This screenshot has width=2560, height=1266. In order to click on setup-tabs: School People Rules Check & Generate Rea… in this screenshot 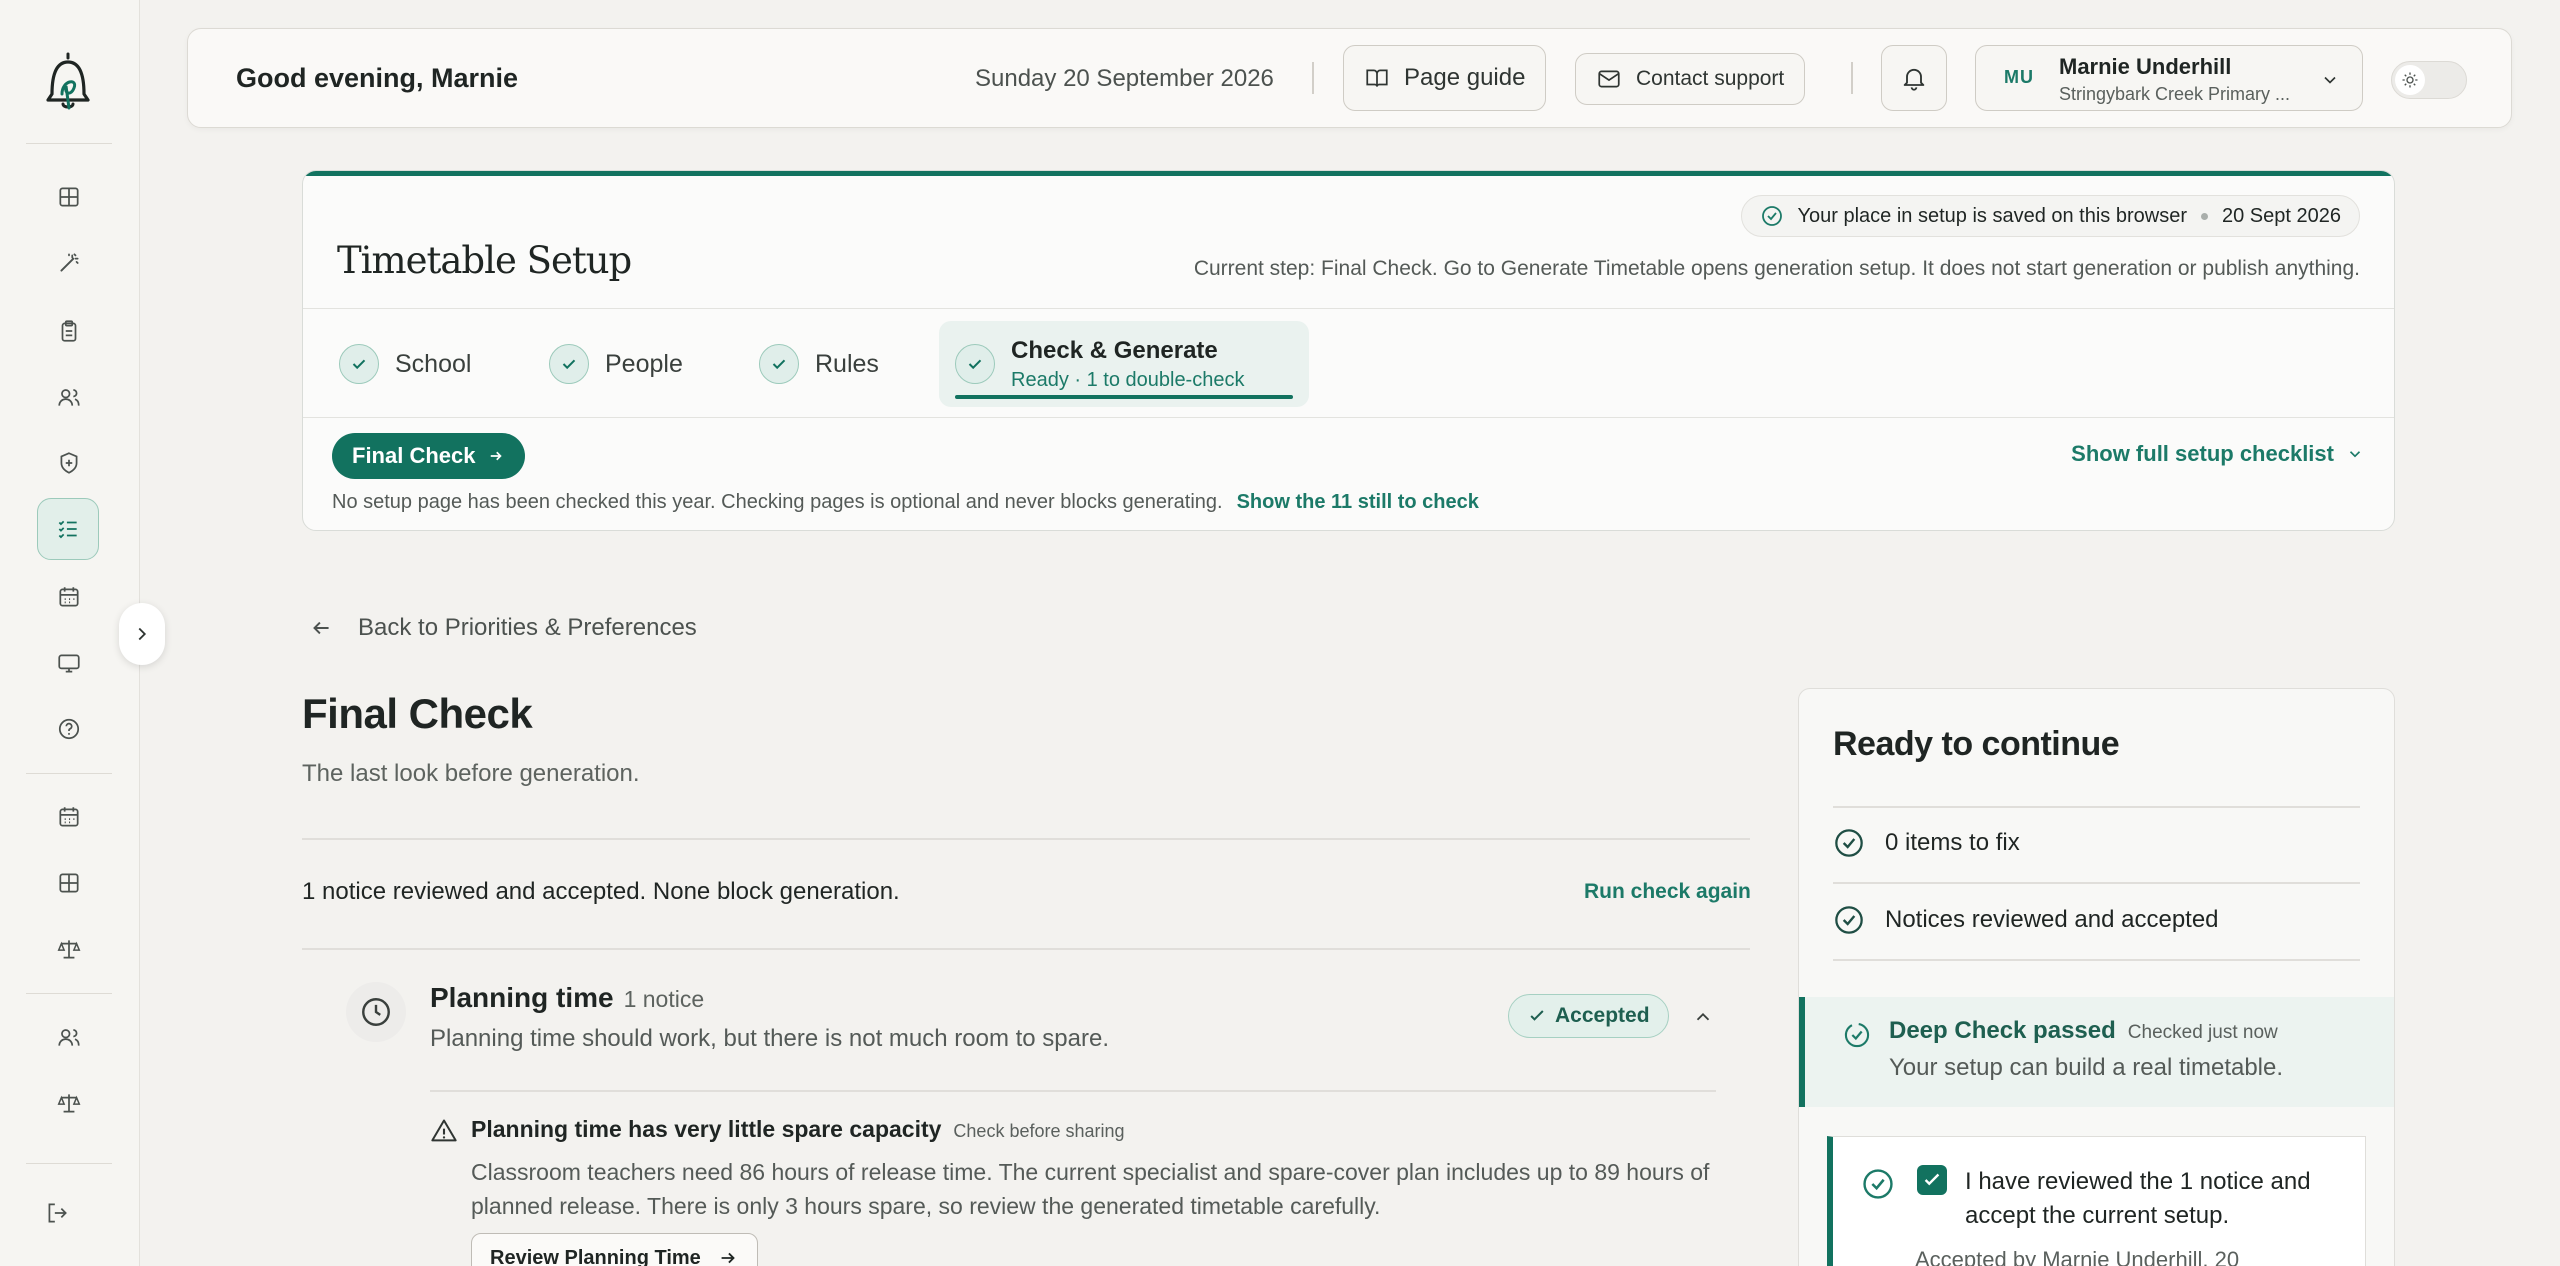, I will do `click(1348, 363)`.